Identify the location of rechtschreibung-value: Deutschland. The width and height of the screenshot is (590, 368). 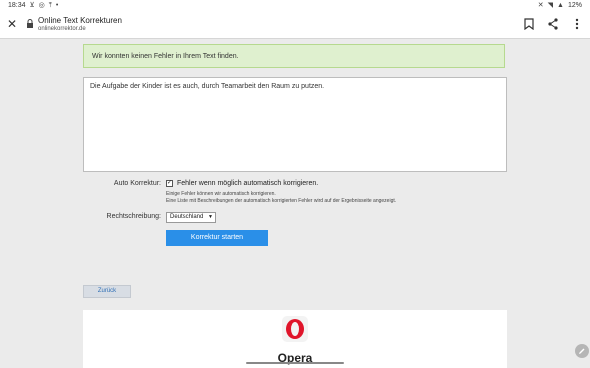
(187, 217).